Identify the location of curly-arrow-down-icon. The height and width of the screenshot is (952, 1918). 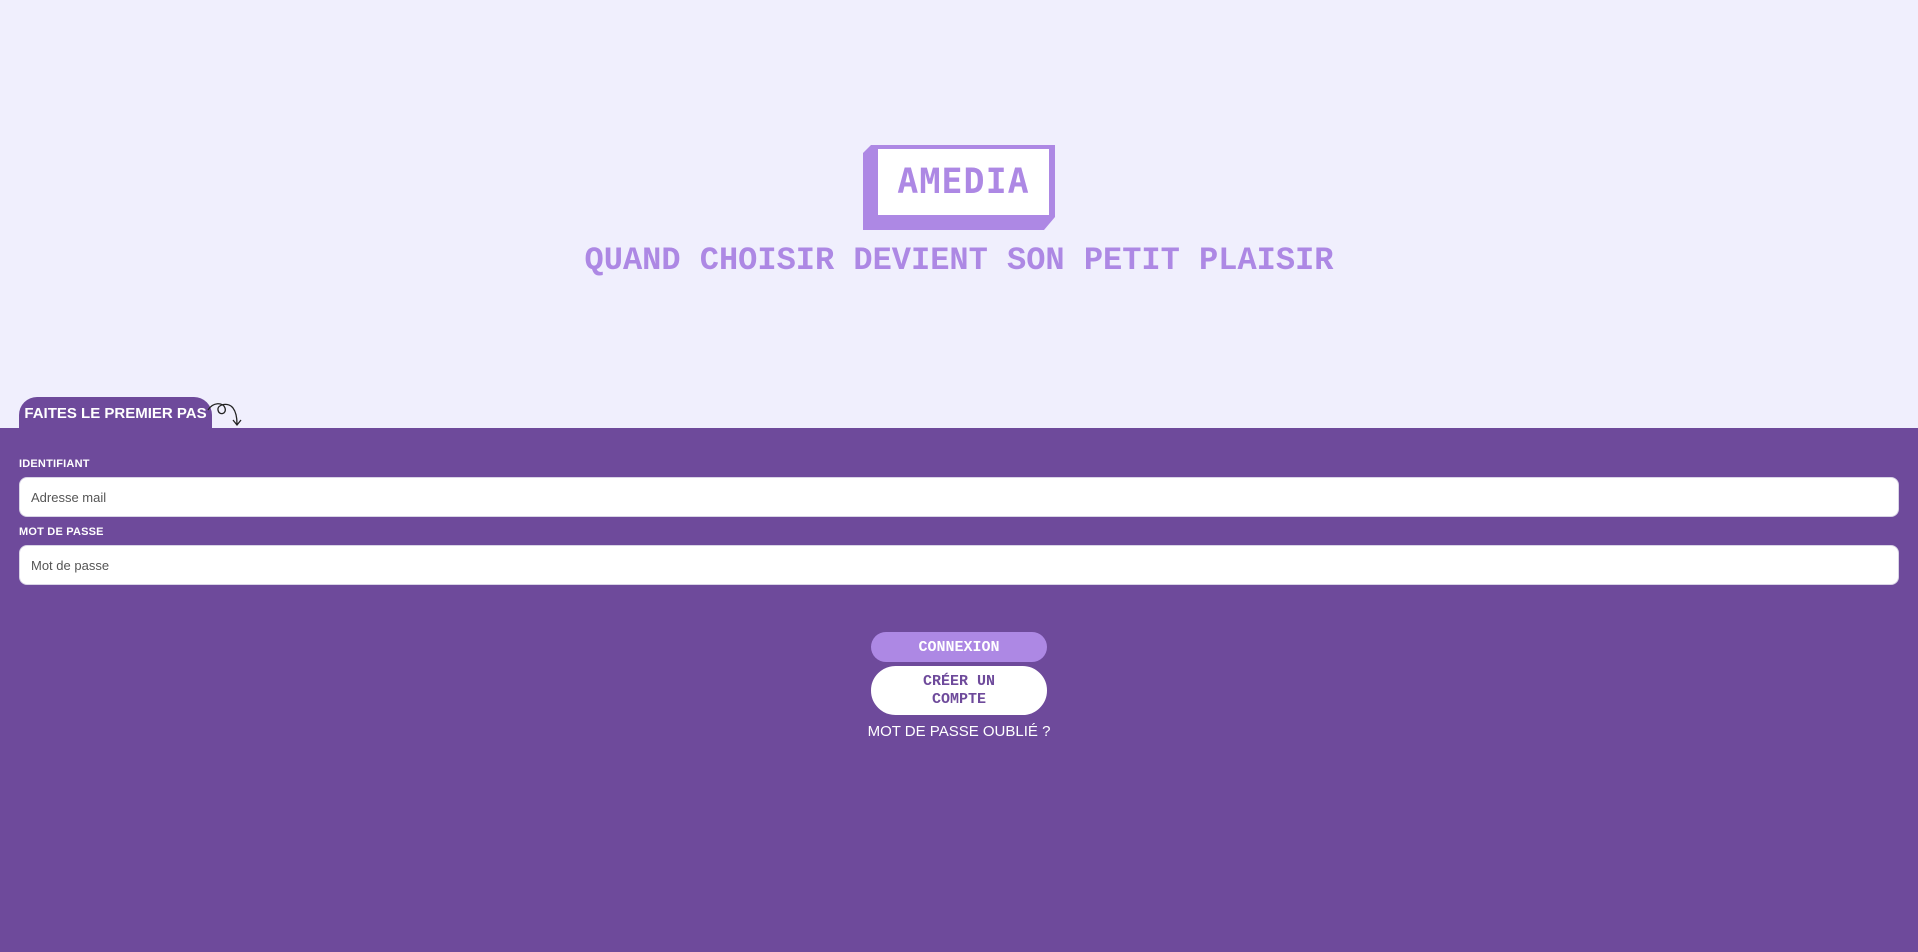
(224, 415).